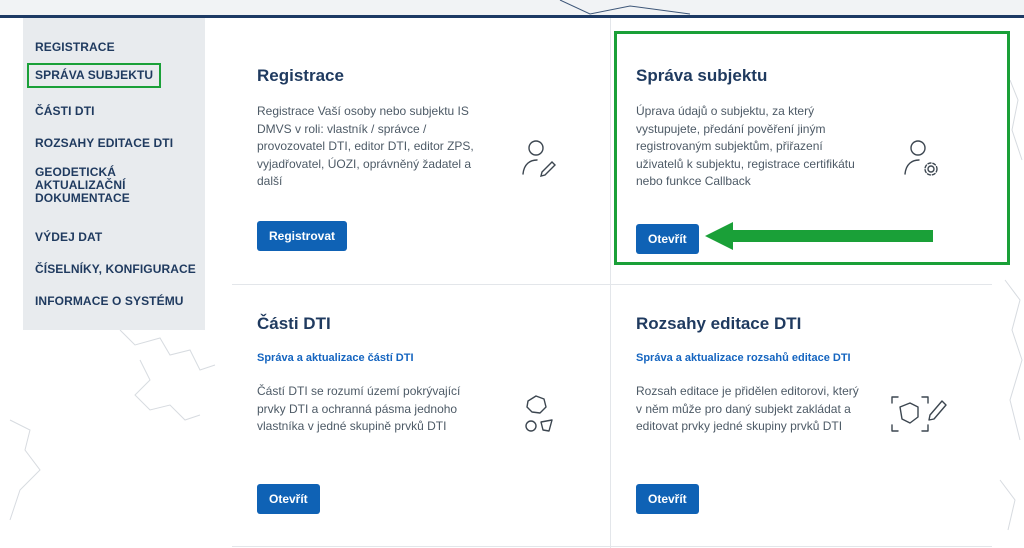  I want to click on sidebar-item-sprava-subjektu: SPRÁVA SUBJEKTU, so click(94, 75).